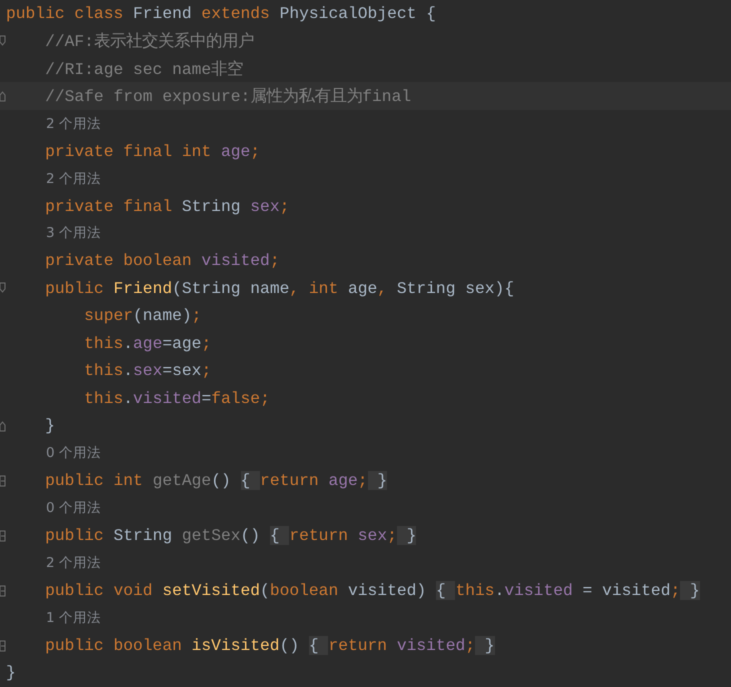 The height and width of the screenshot is (687, 731). What do you see at coordinates (167, 206) in the screenshot?
I see `code-line: private final String sex;` at bounding box center [167, 206].